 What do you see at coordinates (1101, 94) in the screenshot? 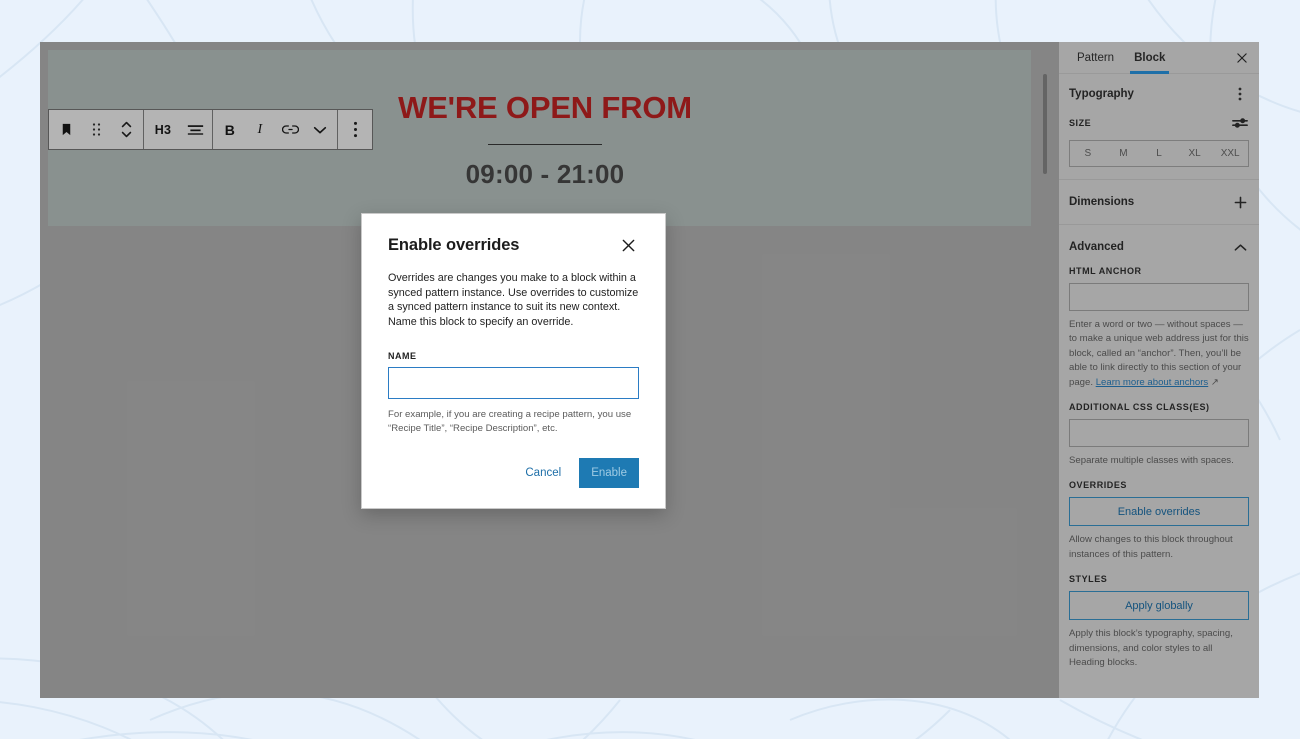
I see `typography-title: Typography` at bounding box center [1101, 94].